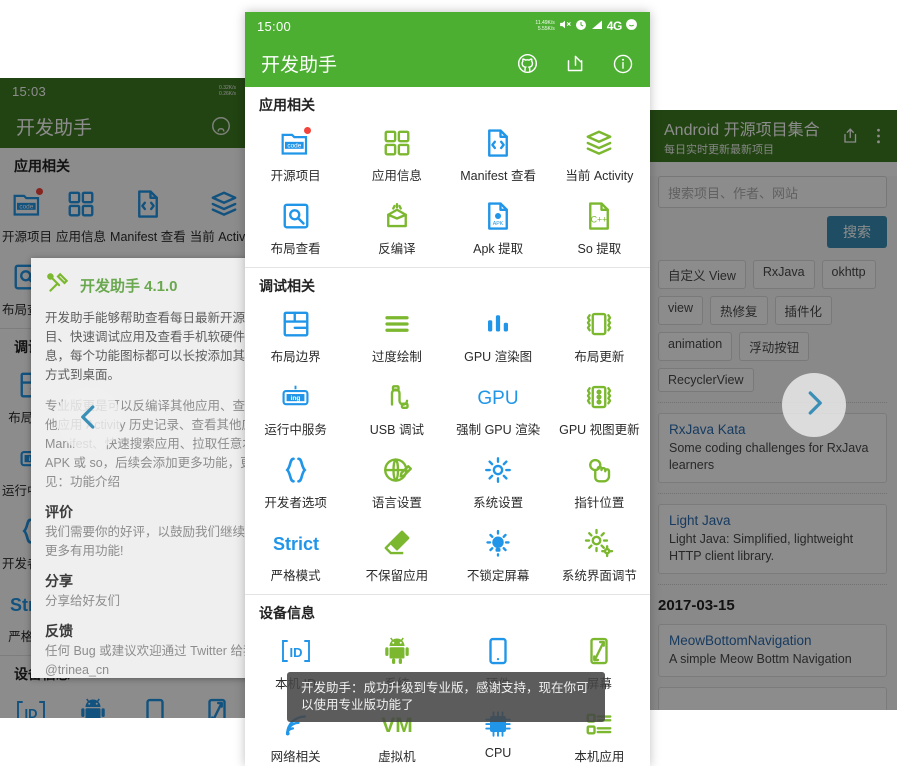  Describe the element at coordinates (599, 409) in the screenshot. I see `grid-item-GPU 视图更新: GPU 视图更新` at that location.